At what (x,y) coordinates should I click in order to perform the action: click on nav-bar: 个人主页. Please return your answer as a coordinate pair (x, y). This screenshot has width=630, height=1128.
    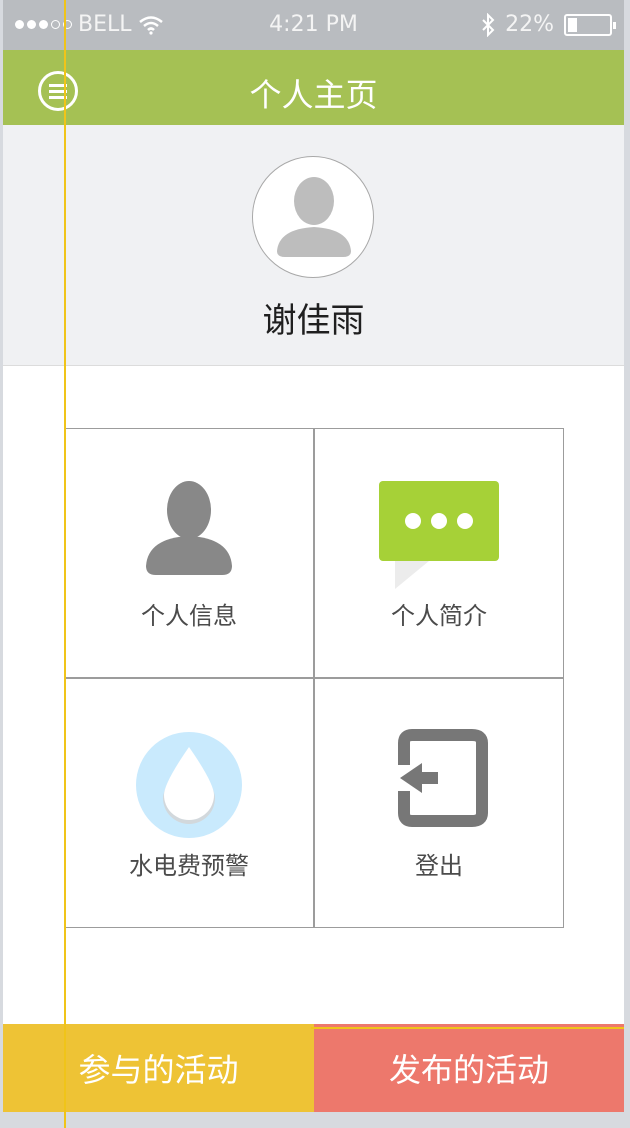
    Looking at the image, I should click on (313, 87).